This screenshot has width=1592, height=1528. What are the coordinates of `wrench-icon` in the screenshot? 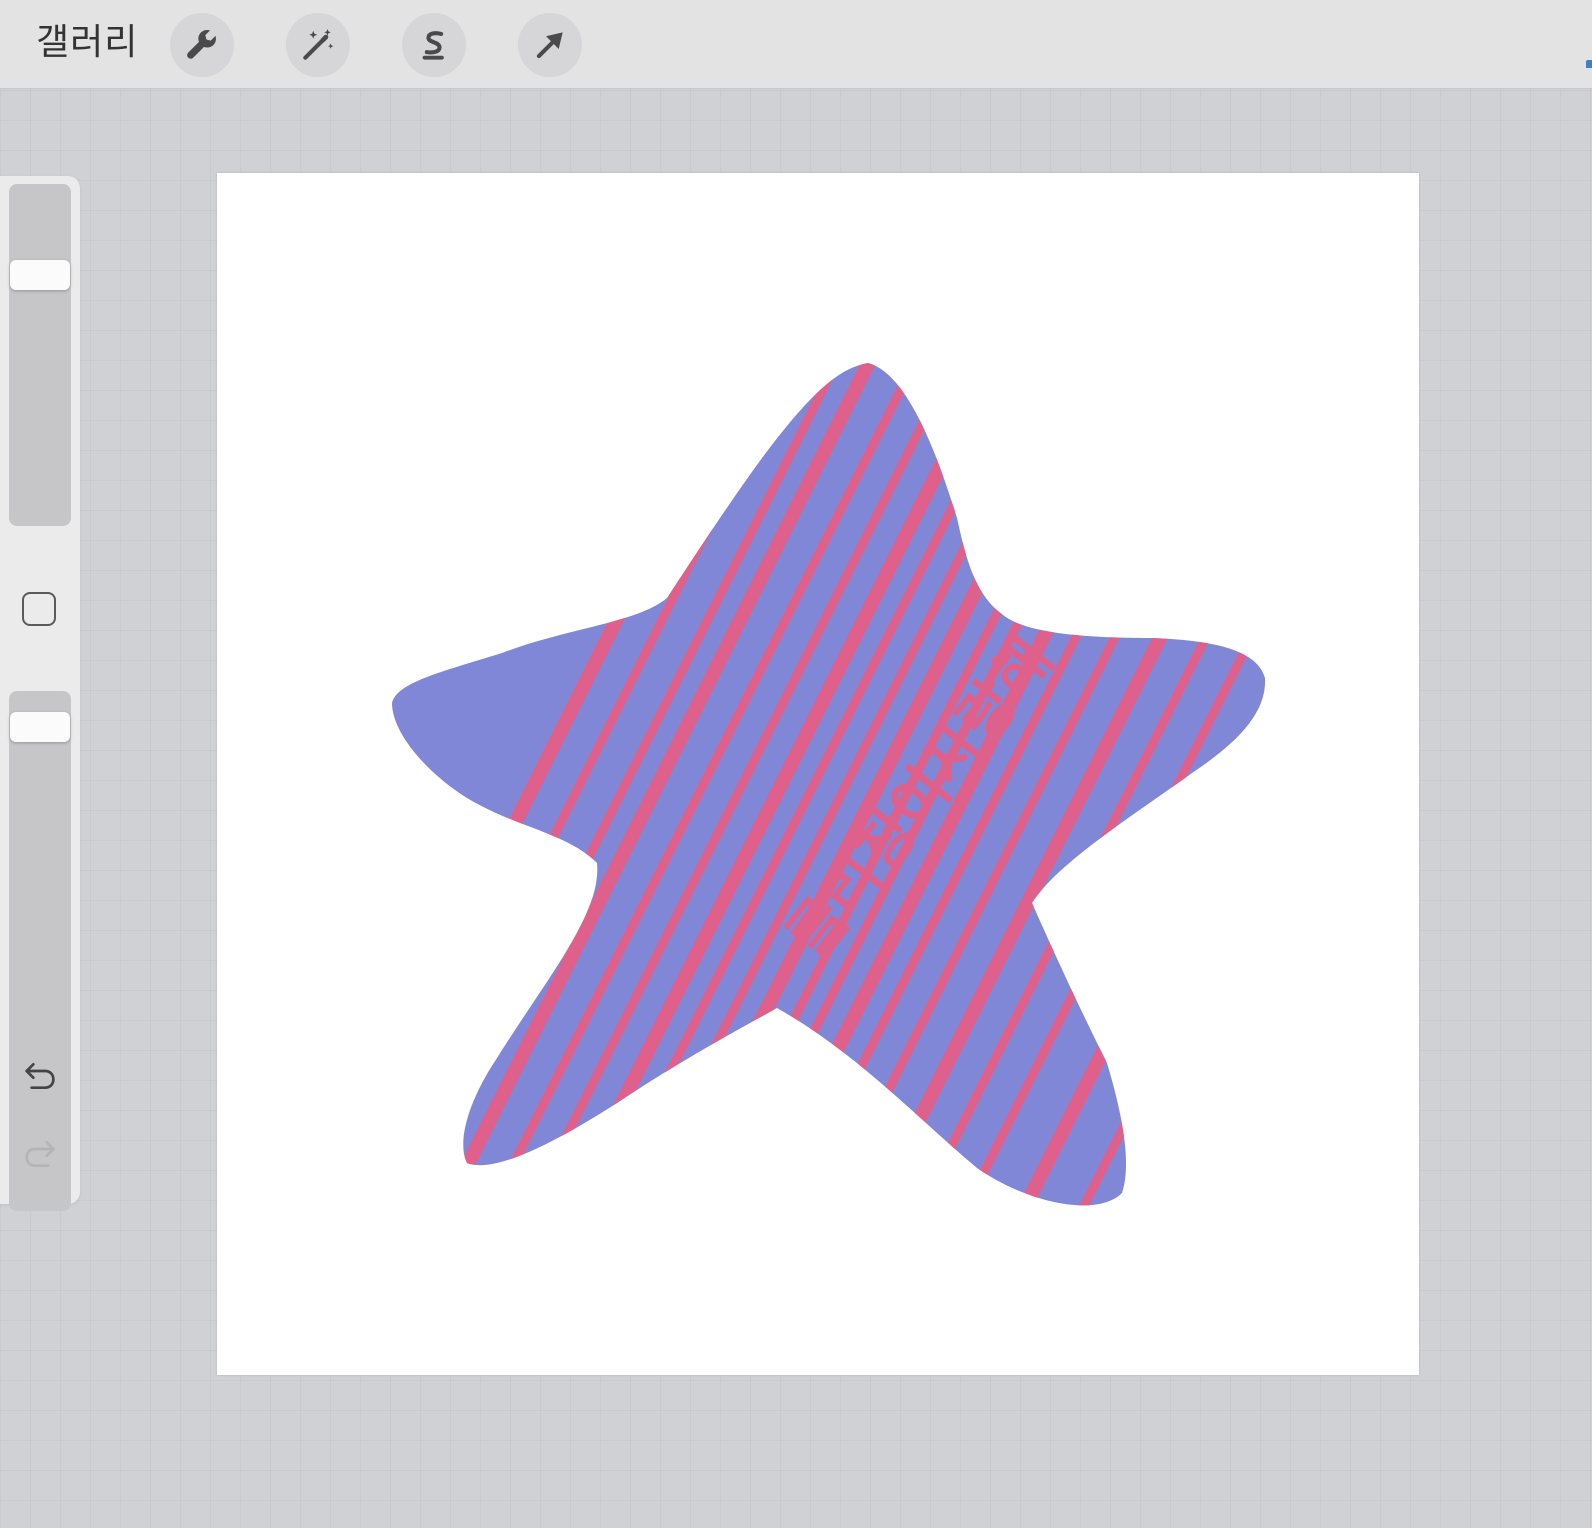 It's located at (201, 44).